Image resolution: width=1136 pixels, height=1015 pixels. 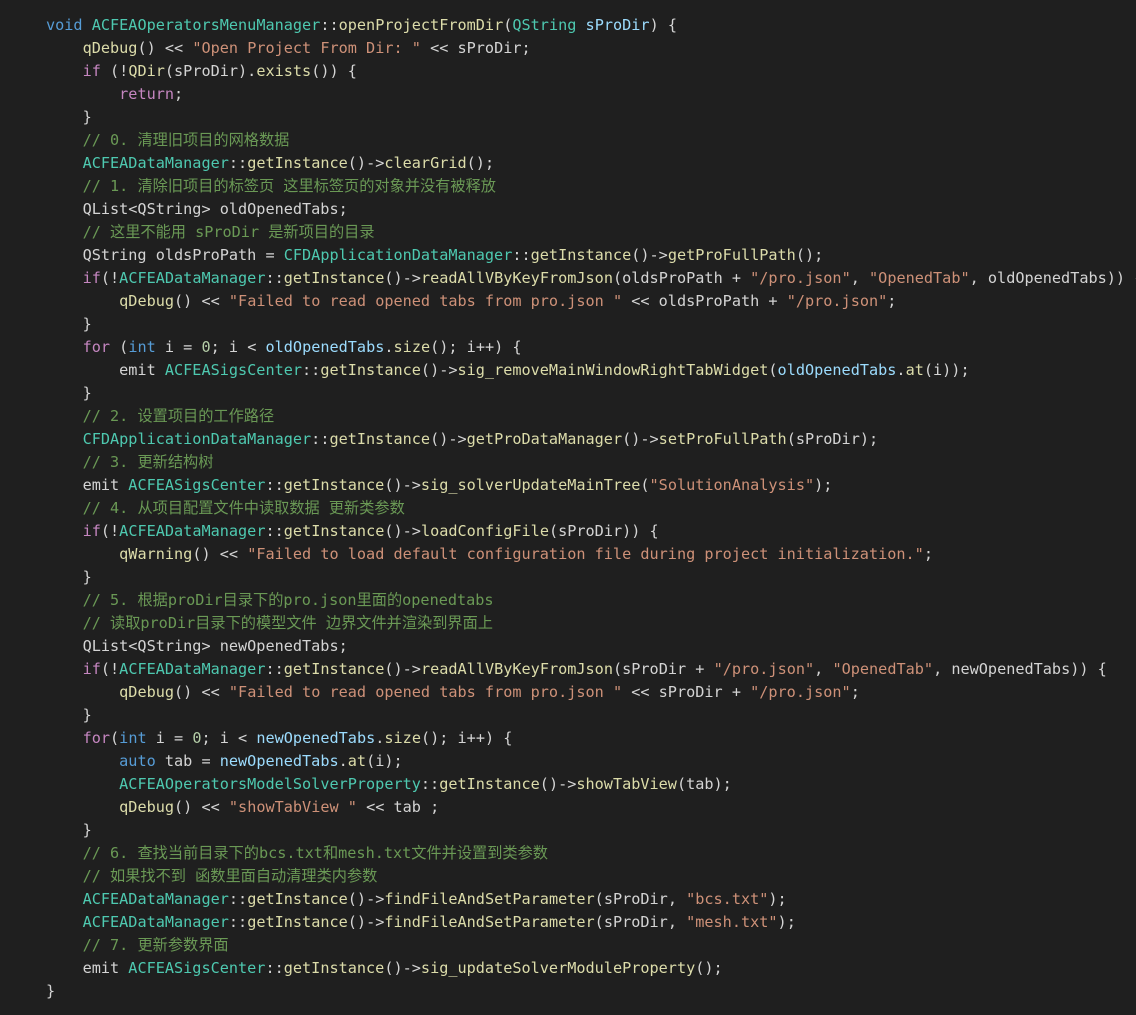 I want to click on type-name-token: ACFEAOperatorsMenuManager, so click(x=206, y=25).